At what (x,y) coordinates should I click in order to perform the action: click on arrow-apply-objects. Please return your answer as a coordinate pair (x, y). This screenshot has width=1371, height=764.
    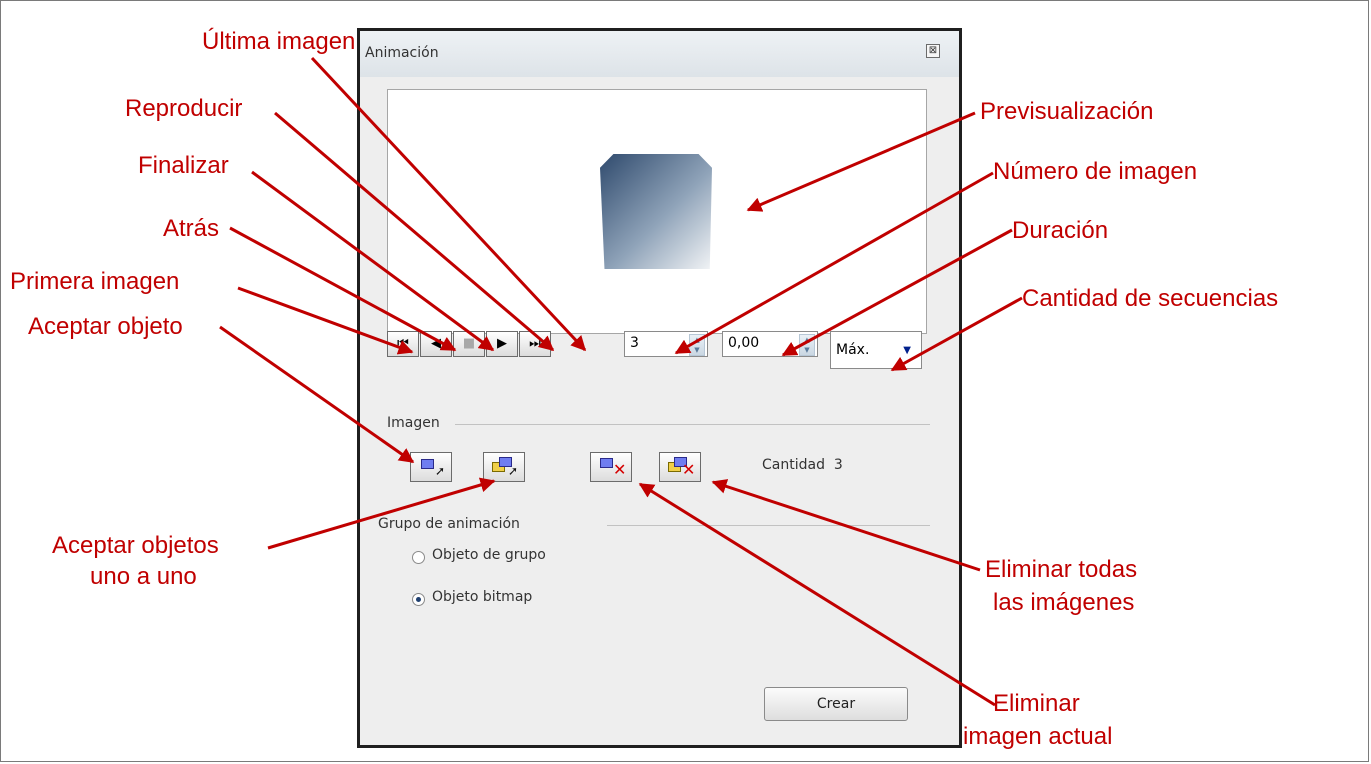
    Looking at the image, I should click on (381, 513).